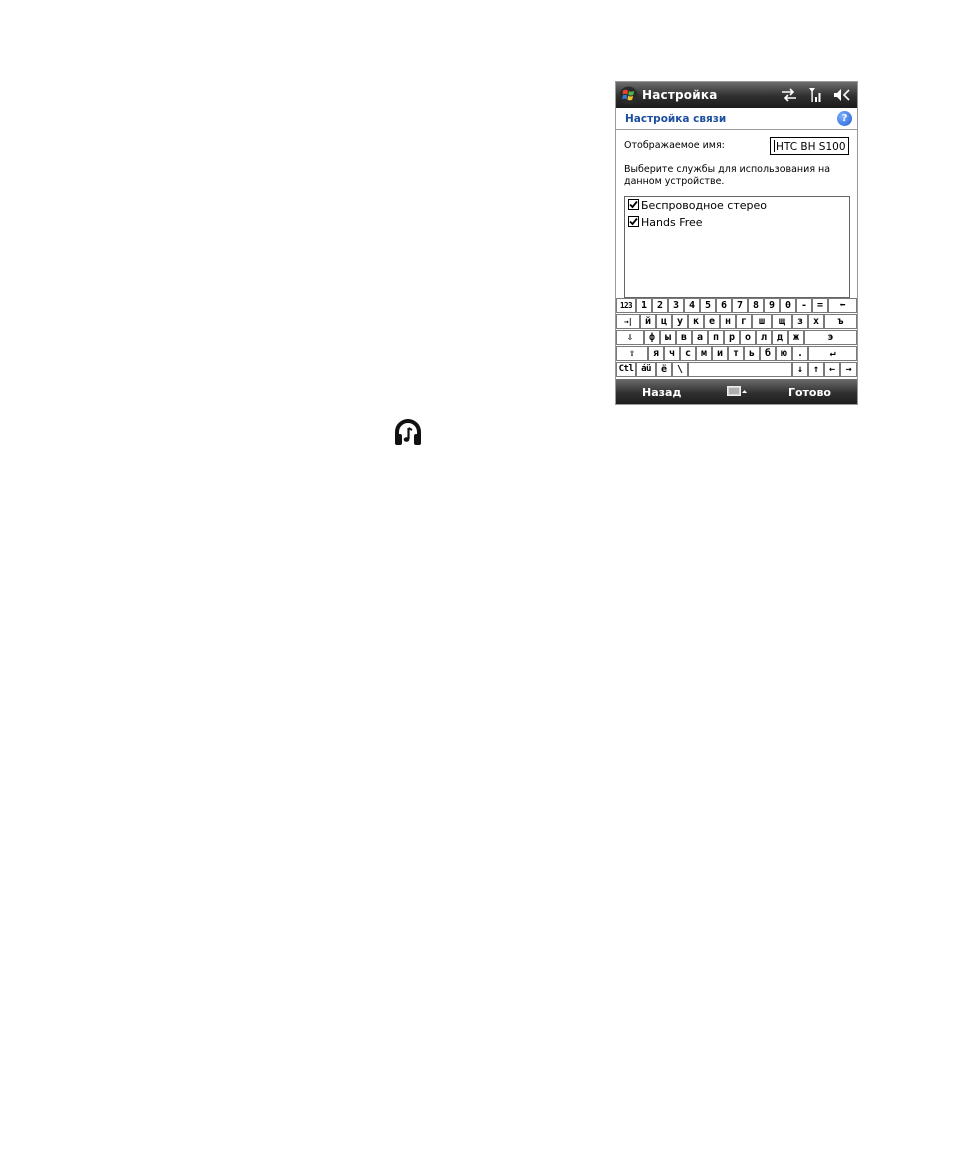 This screenshot has width=955, height=1174. Describe the element at coordinates (630, 337) in the screenshot. I see `key-caps: ⇩` at that location.